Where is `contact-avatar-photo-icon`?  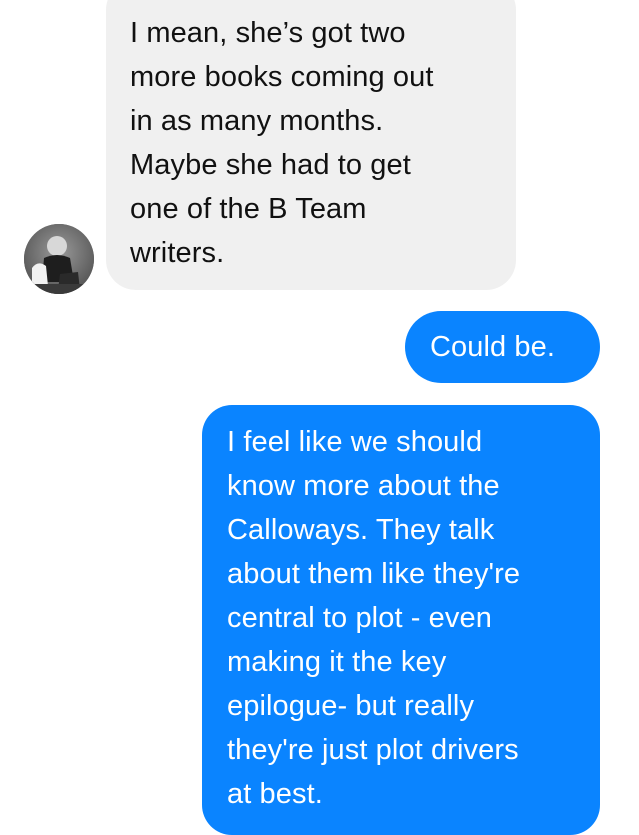
contact-avatar-photo-icon is located at coordinates (59, 259).